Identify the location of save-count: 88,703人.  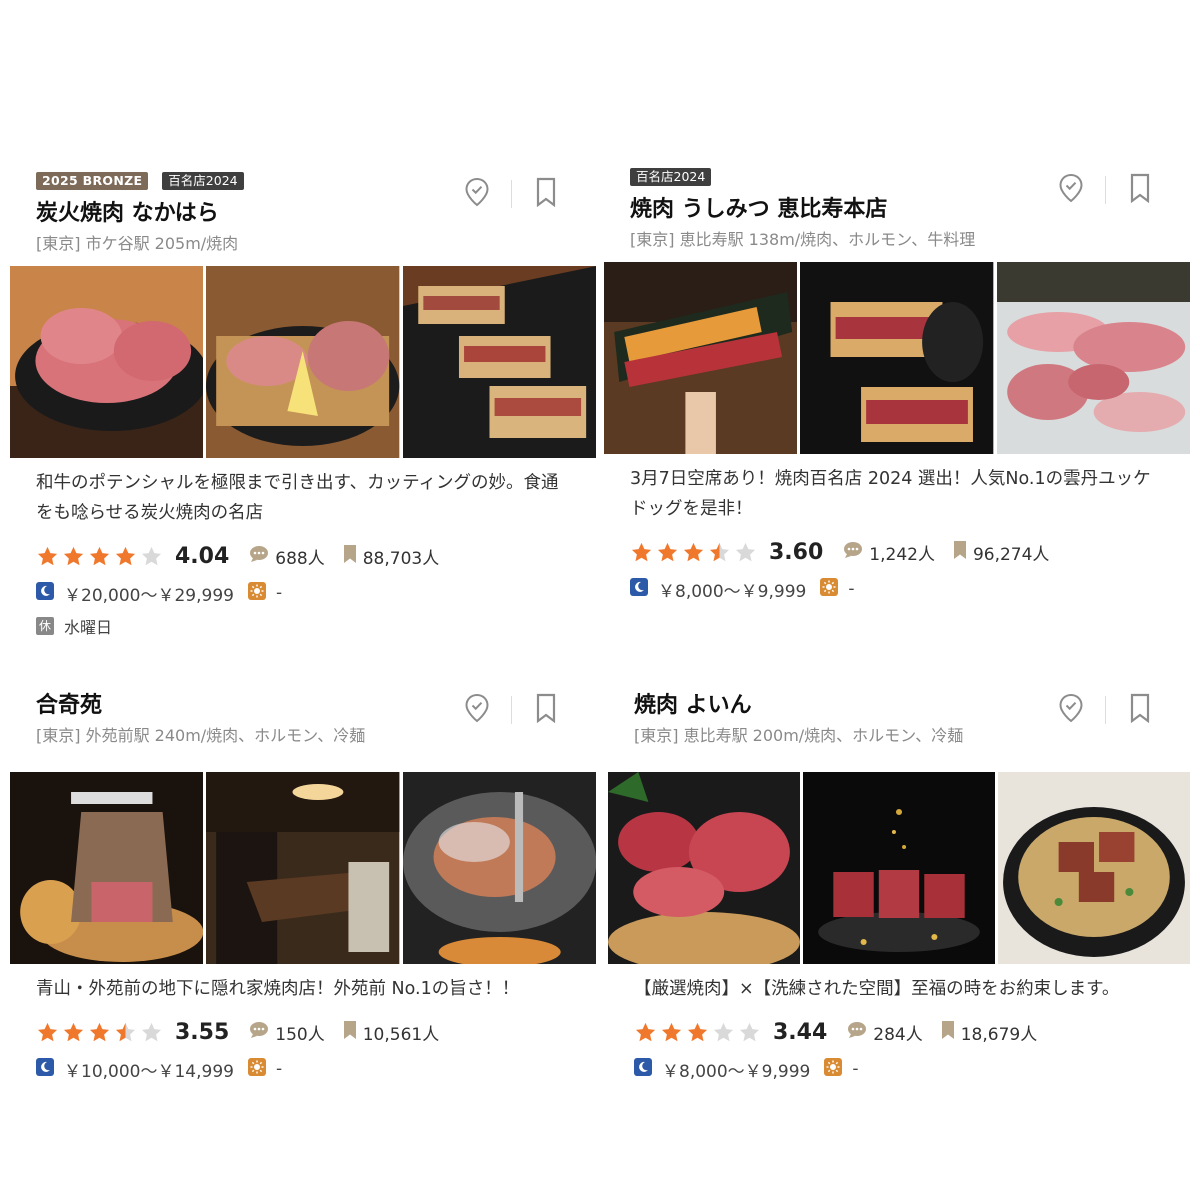
(391, 556).